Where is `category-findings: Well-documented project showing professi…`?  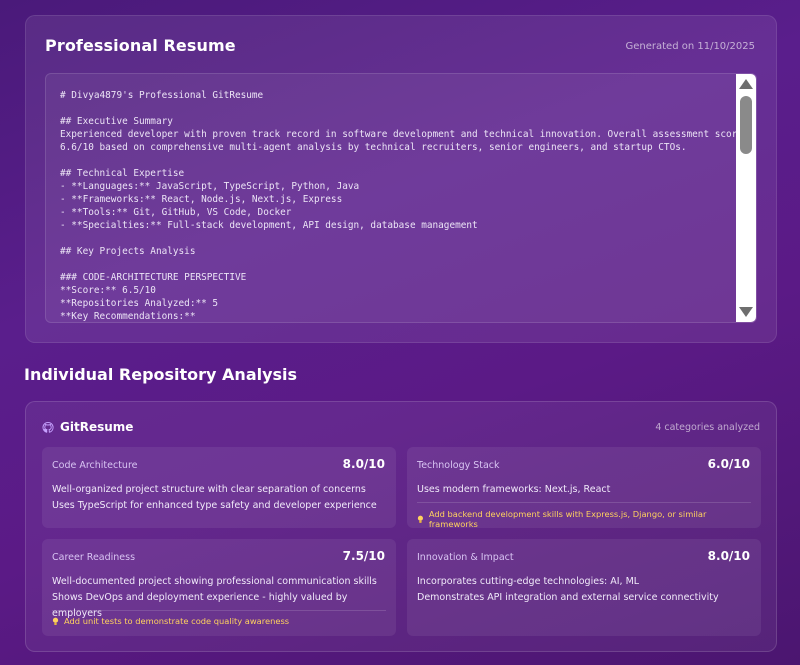 category-findings: Well-documented project showing professi… is located at coordinates (219, 598).